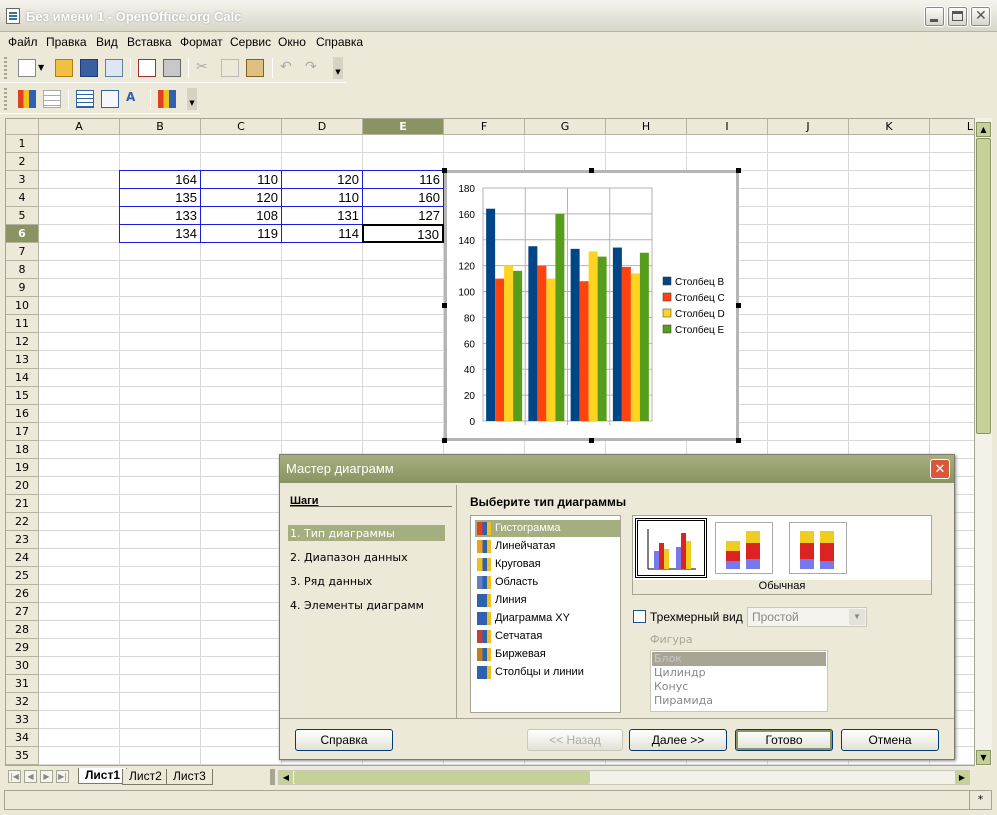  Describe the element at coordinates (27, 99) in the screenshot. I see `chart-type-icon` at that location.